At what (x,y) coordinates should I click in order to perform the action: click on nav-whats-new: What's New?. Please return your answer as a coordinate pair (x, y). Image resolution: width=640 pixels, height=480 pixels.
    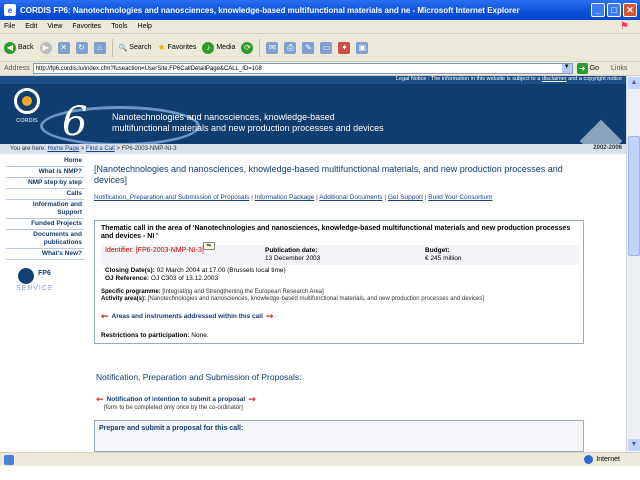
    Looking at the image, I should click on (45, 254).